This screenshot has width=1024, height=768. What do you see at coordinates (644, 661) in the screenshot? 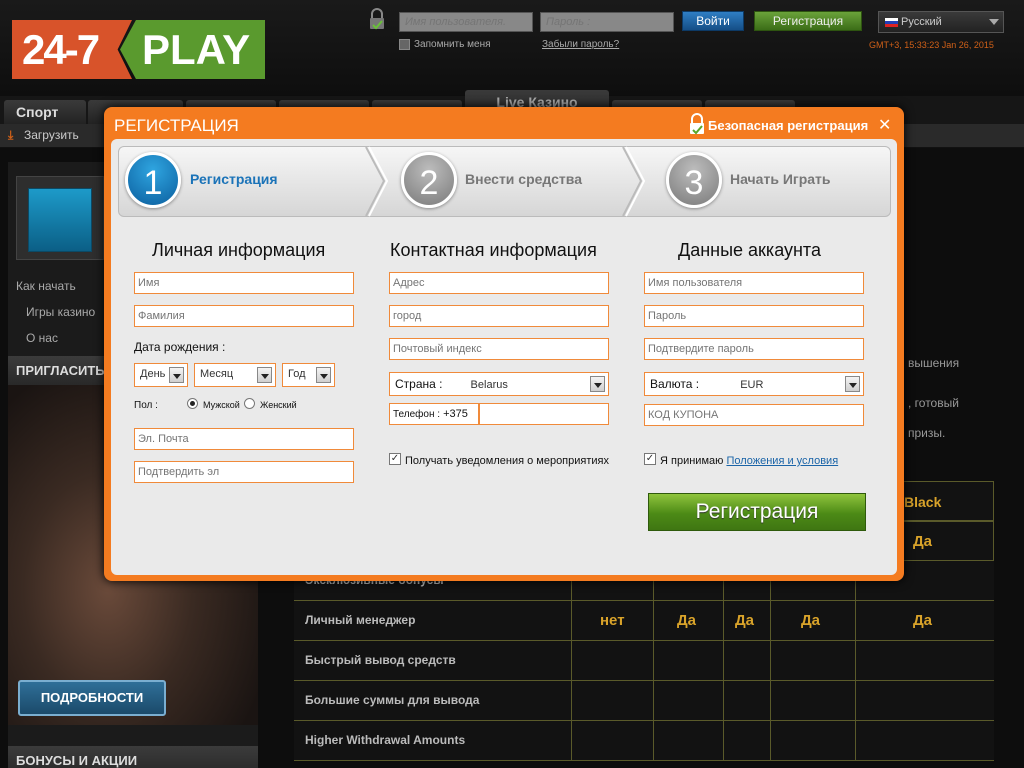
I see `table-row: Быстрый вывод средств` at bounding box center [644, 661].